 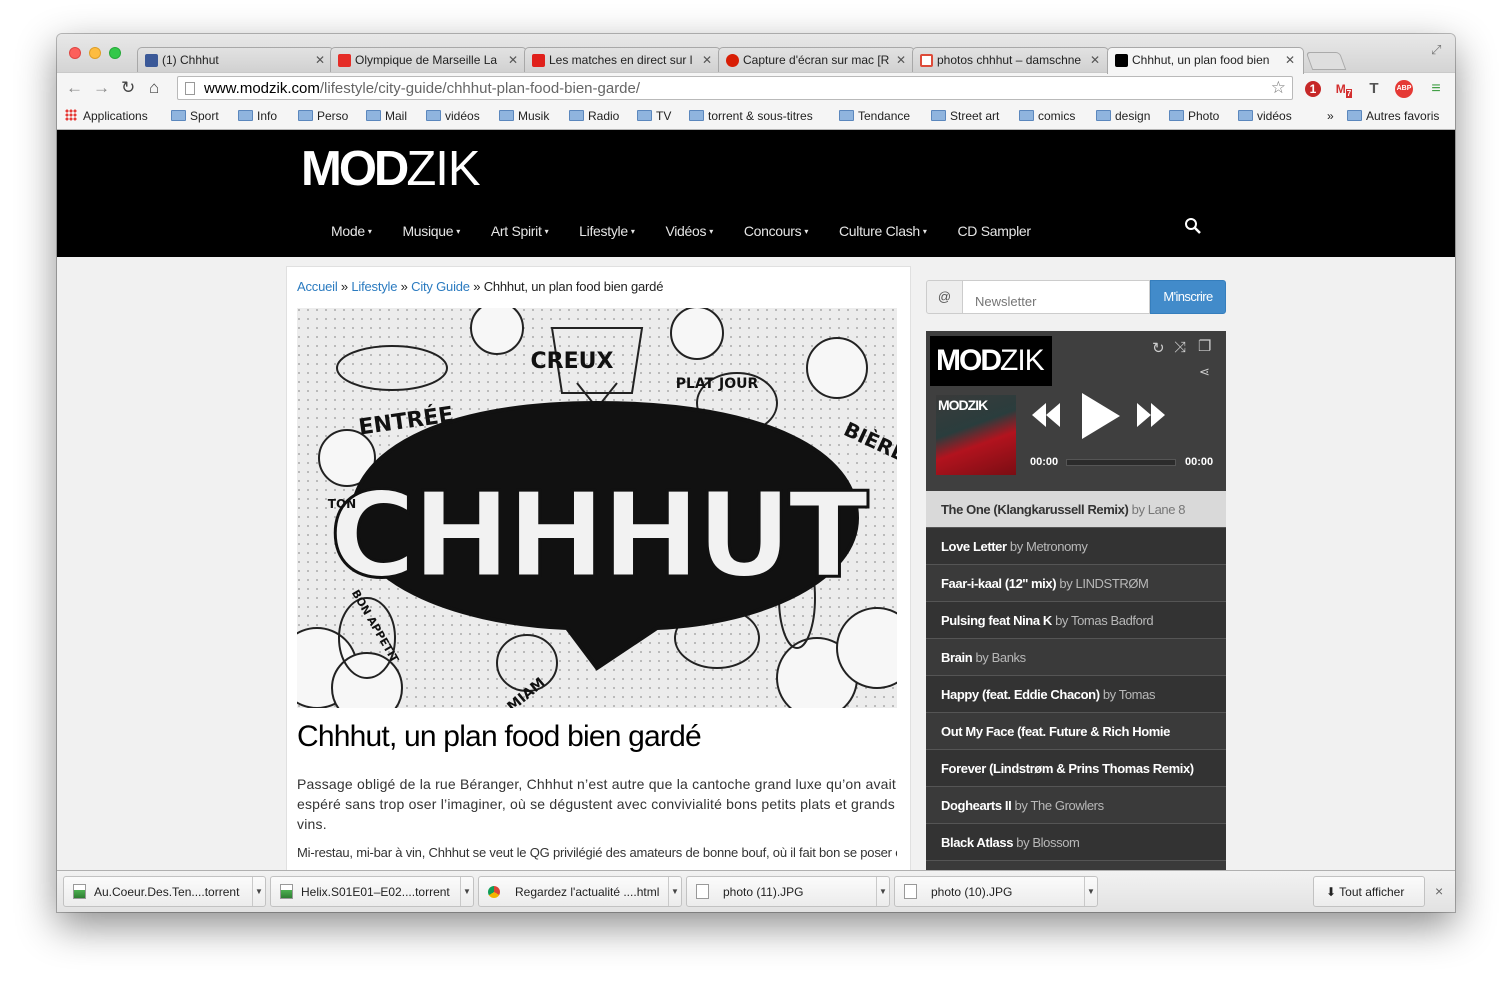 I want to click on refresh-icon: ↻, so click(x=1158, y=348).